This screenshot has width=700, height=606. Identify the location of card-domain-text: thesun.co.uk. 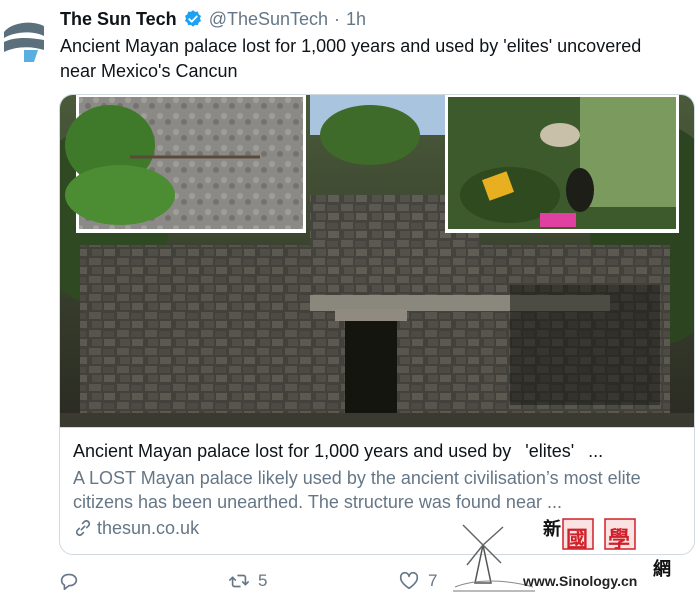
(148, 527).